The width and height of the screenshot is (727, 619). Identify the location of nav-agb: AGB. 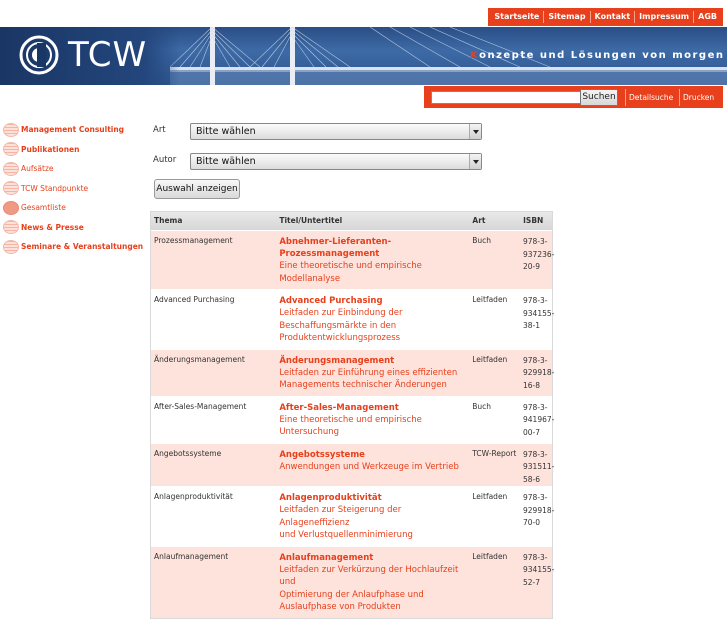
(707, 17).